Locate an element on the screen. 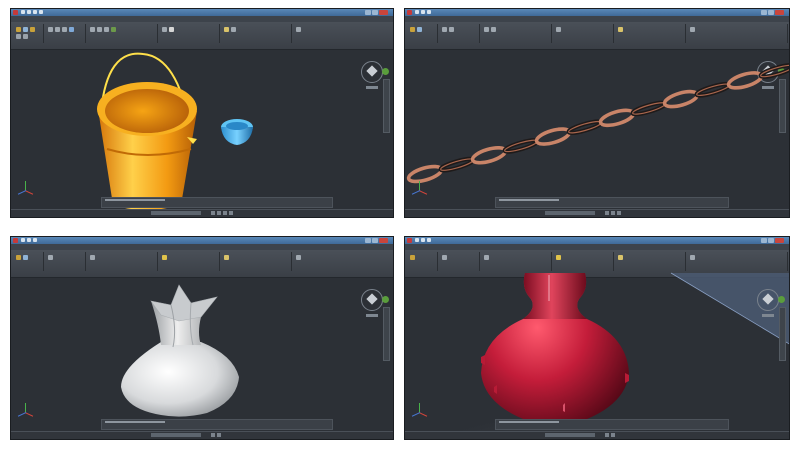 This screenshot has width=800, height=457. star-vase-model is located at coordinates (180, 350).